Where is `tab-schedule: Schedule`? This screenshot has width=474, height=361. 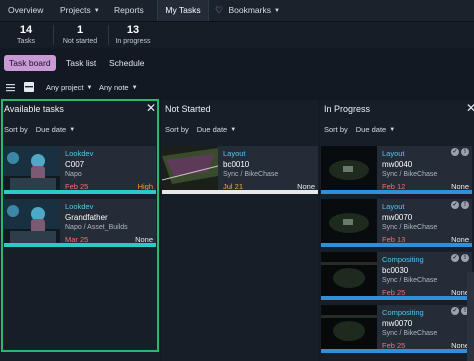 tab-schedule: Schedule is located at coordinates (126, 63).